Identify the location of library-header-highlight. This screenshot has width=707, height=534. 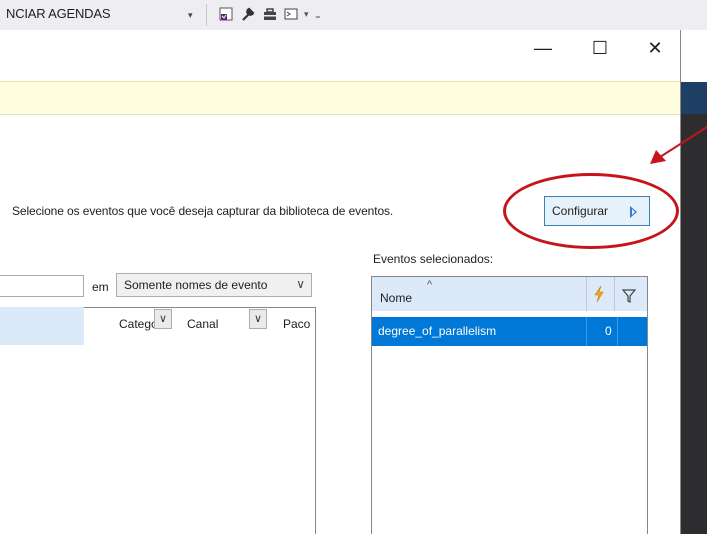
(42, 326).